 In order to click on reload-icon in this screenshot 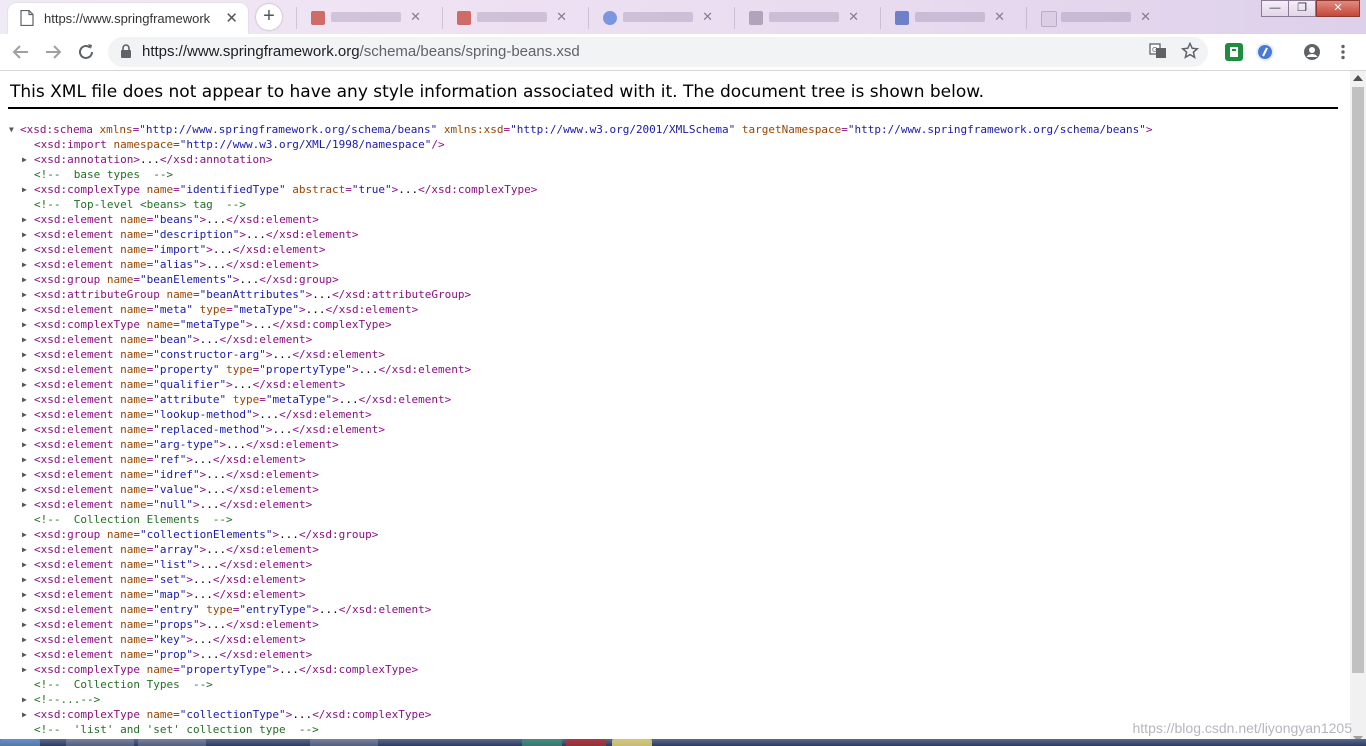, I will do `click(86, 52)`.